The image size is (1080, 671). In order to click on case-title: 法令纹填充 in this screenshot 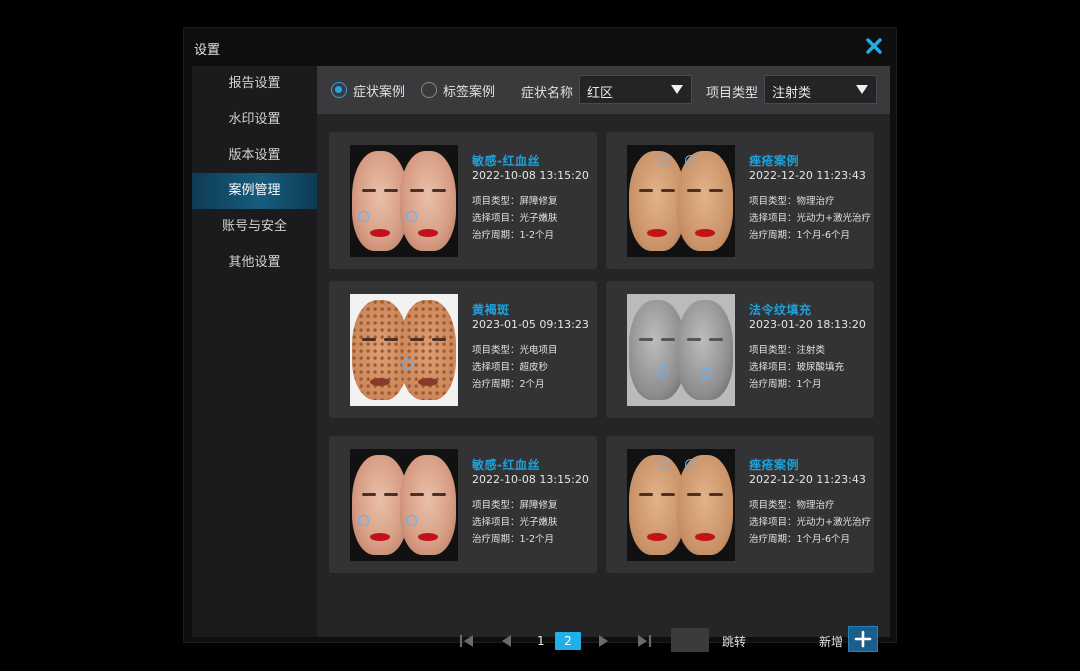, I will do `click(780, 310)`.